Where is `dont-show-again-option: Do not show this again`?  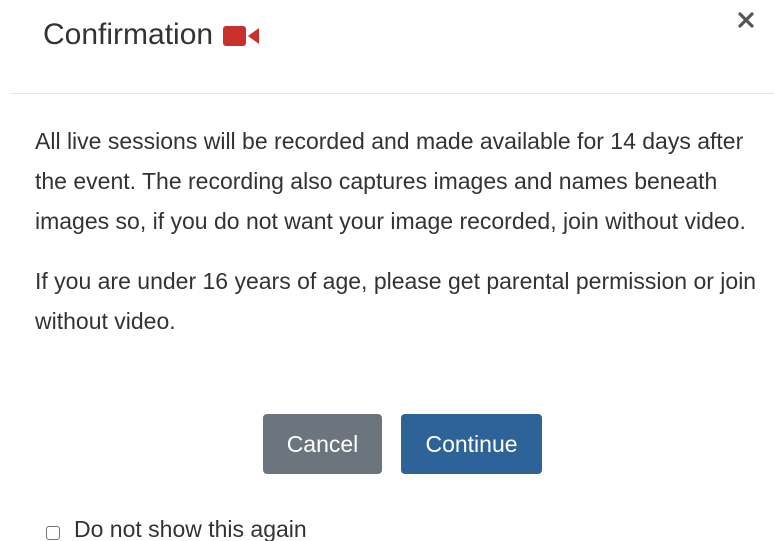 dont-show-again-option: Do not show this again is located at coordinates (176, 528).